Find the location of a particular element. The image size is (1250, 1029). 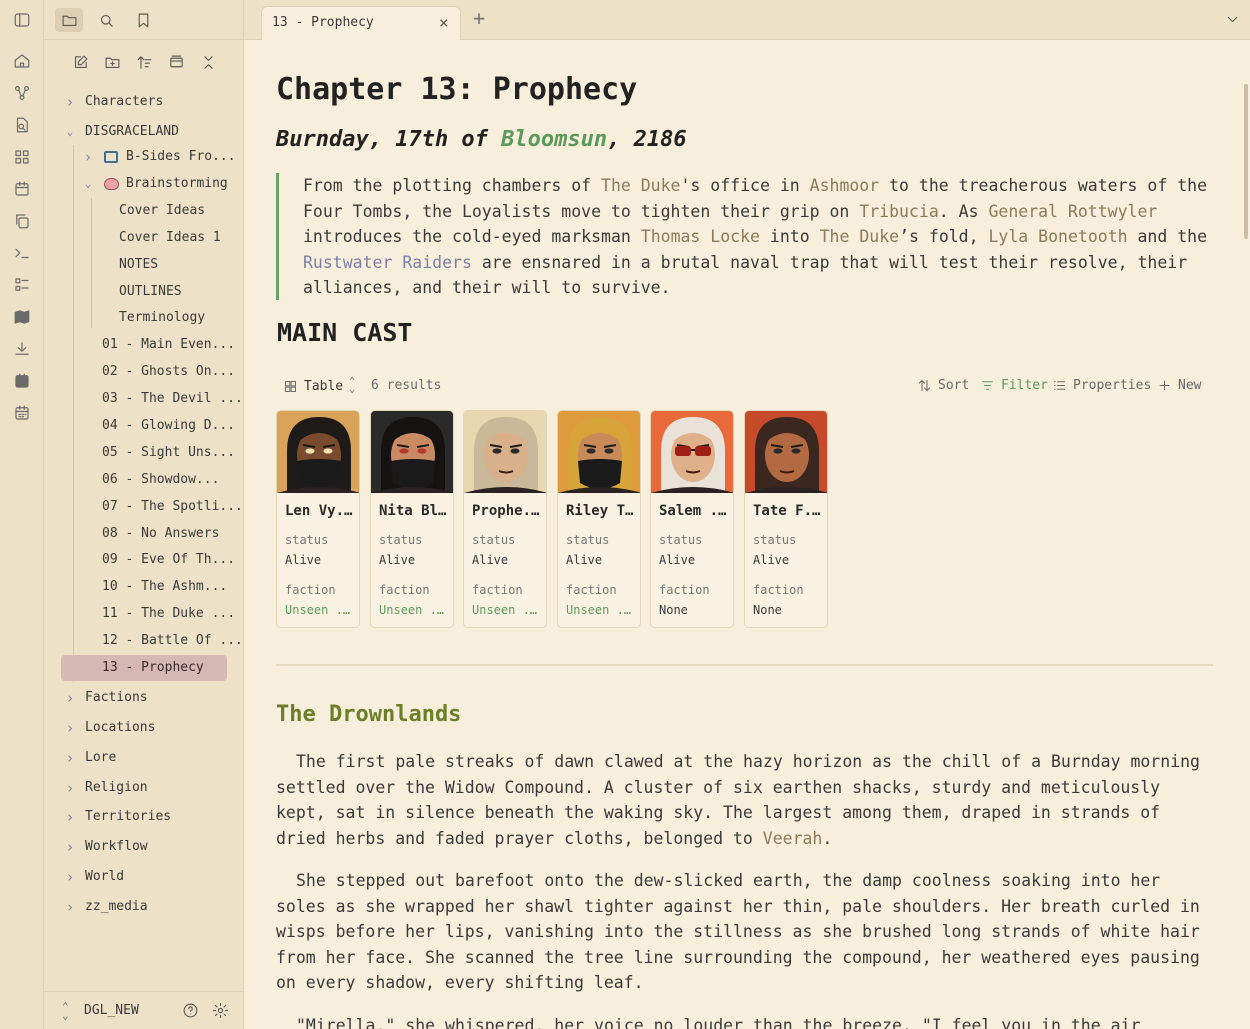

tree-item-disgraceland: ⌄ DISGRACELAND is located at coordinates (144, 132).